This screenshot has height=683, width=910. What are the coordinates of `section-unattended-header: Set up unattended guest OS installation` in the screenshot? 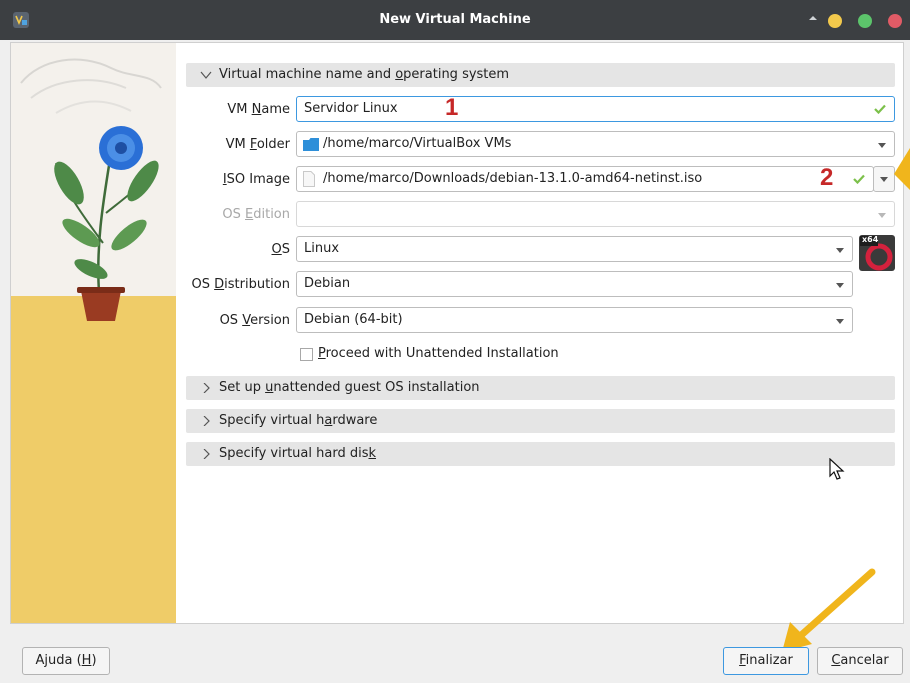 It's located at (540, 388).